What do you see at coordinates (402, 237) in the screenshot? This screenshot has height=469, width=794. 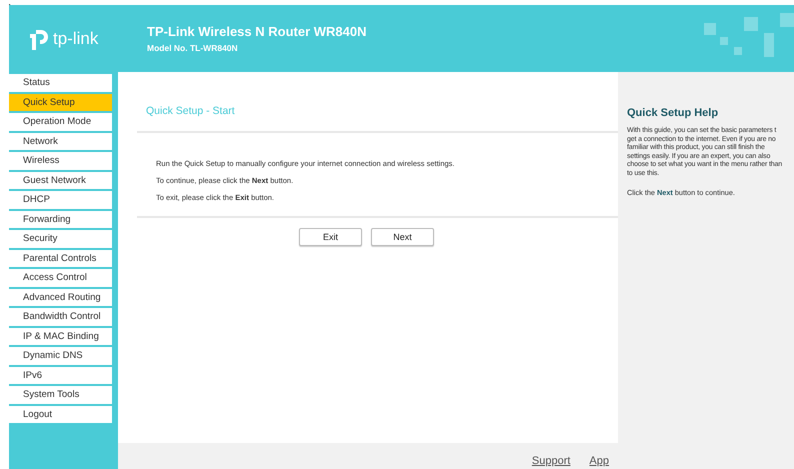 I see `next-button: Next` at bounding box center [402, 237].